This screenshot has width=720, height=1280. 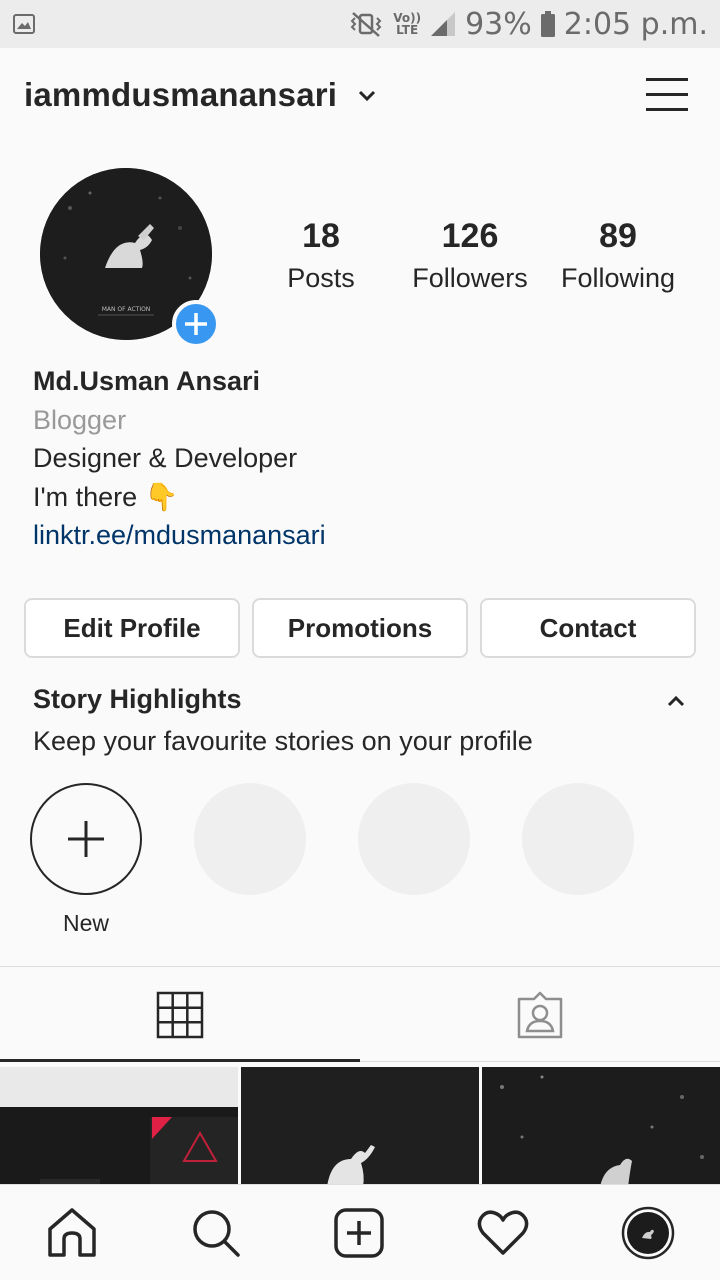 What do you see at coordinates (540, 1061) in the screenshot?
I see `tab-divider` at bounding box center [540, 1061].